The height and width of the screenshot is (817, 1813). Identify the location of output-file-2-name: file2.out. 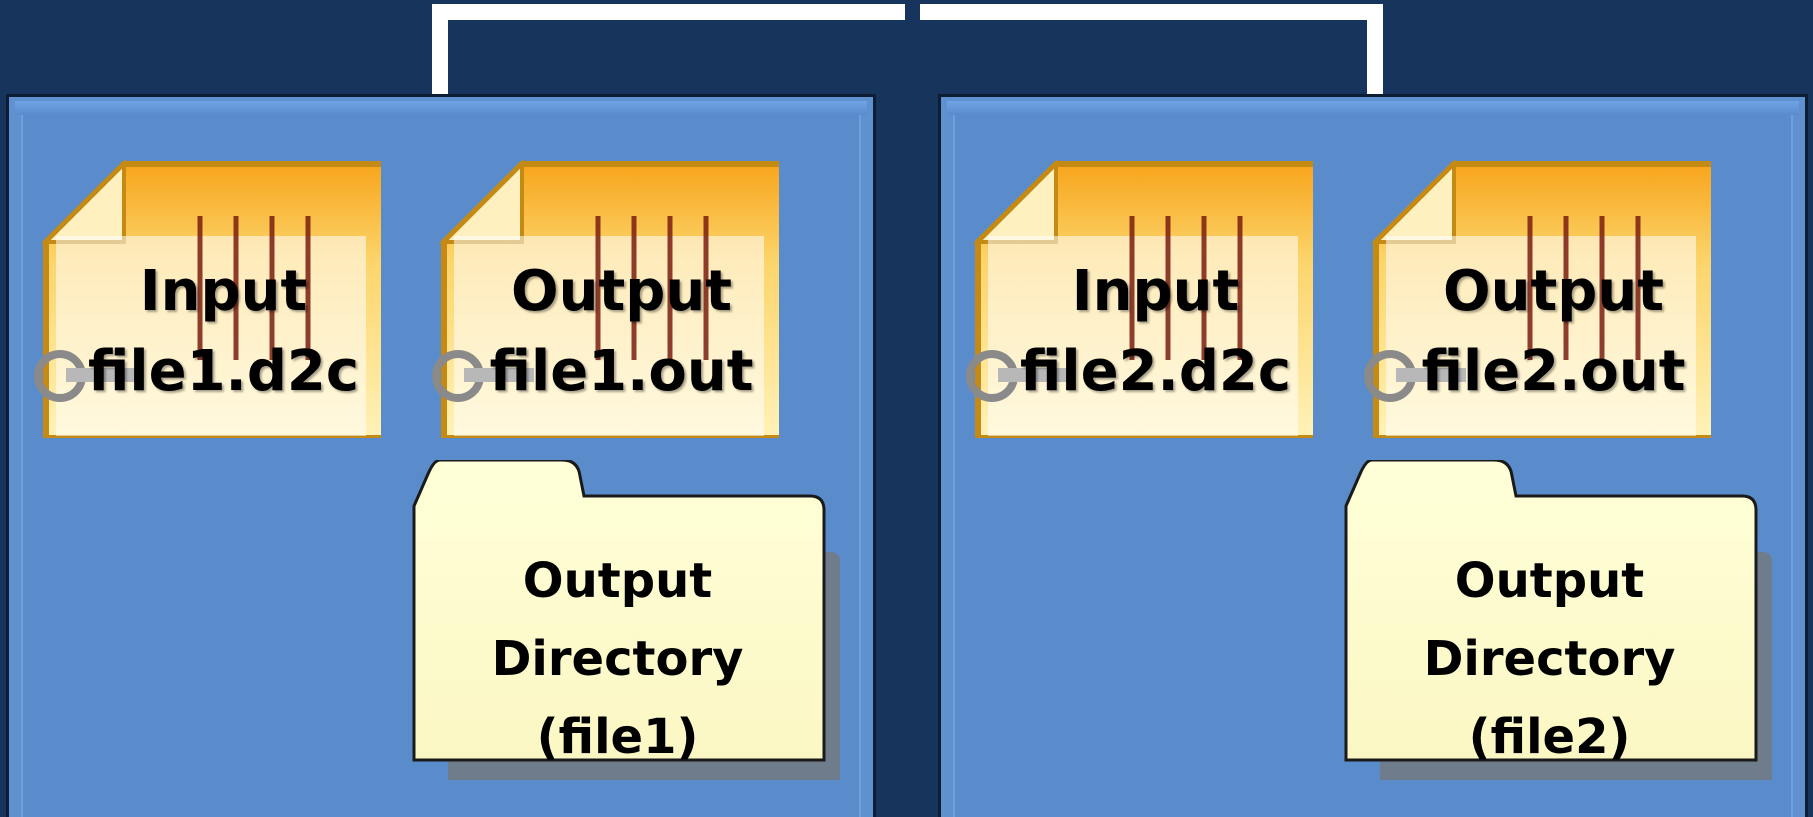
(1553, 371).